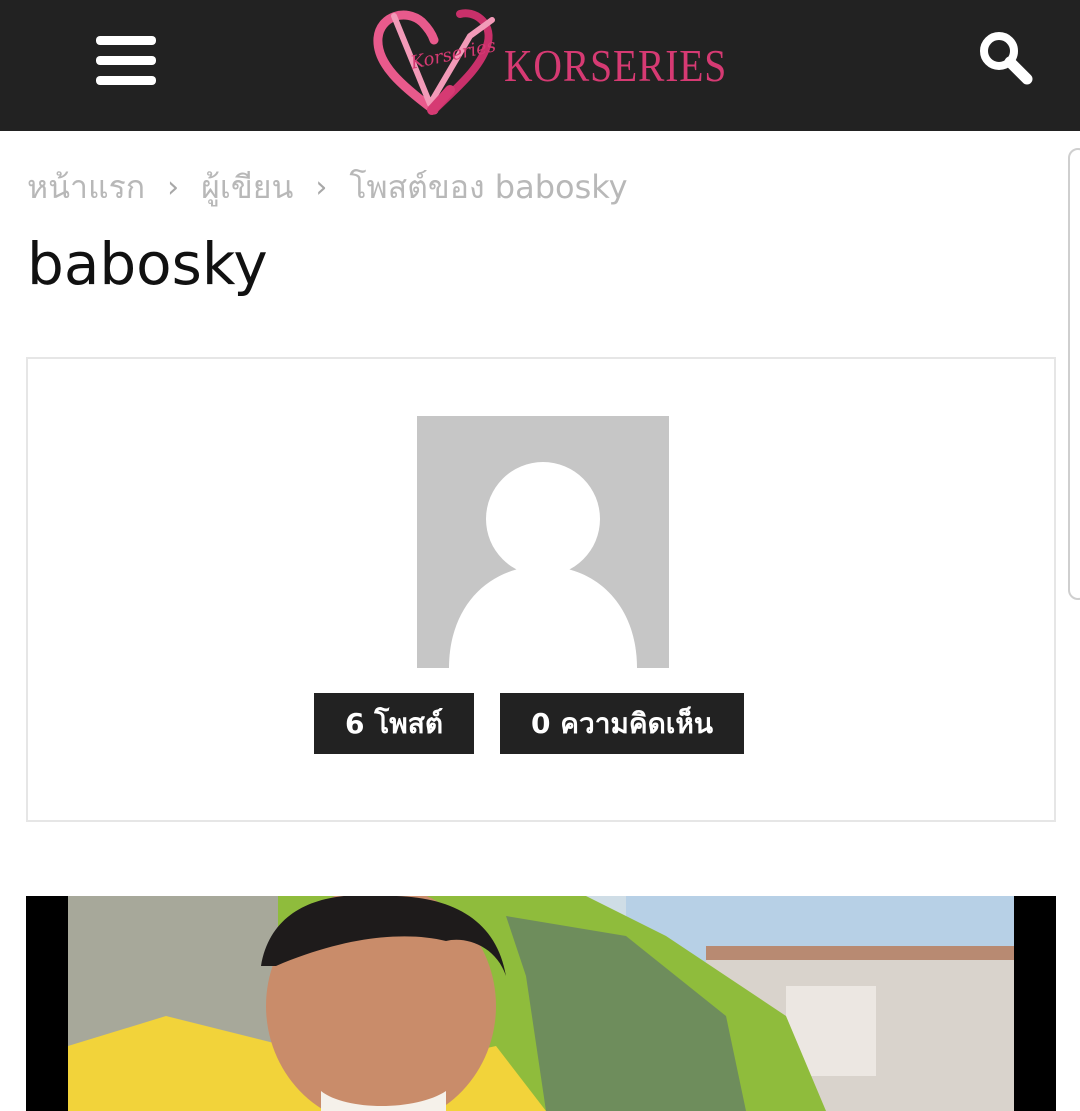  I want to click on menu-button, so click(126, 61).